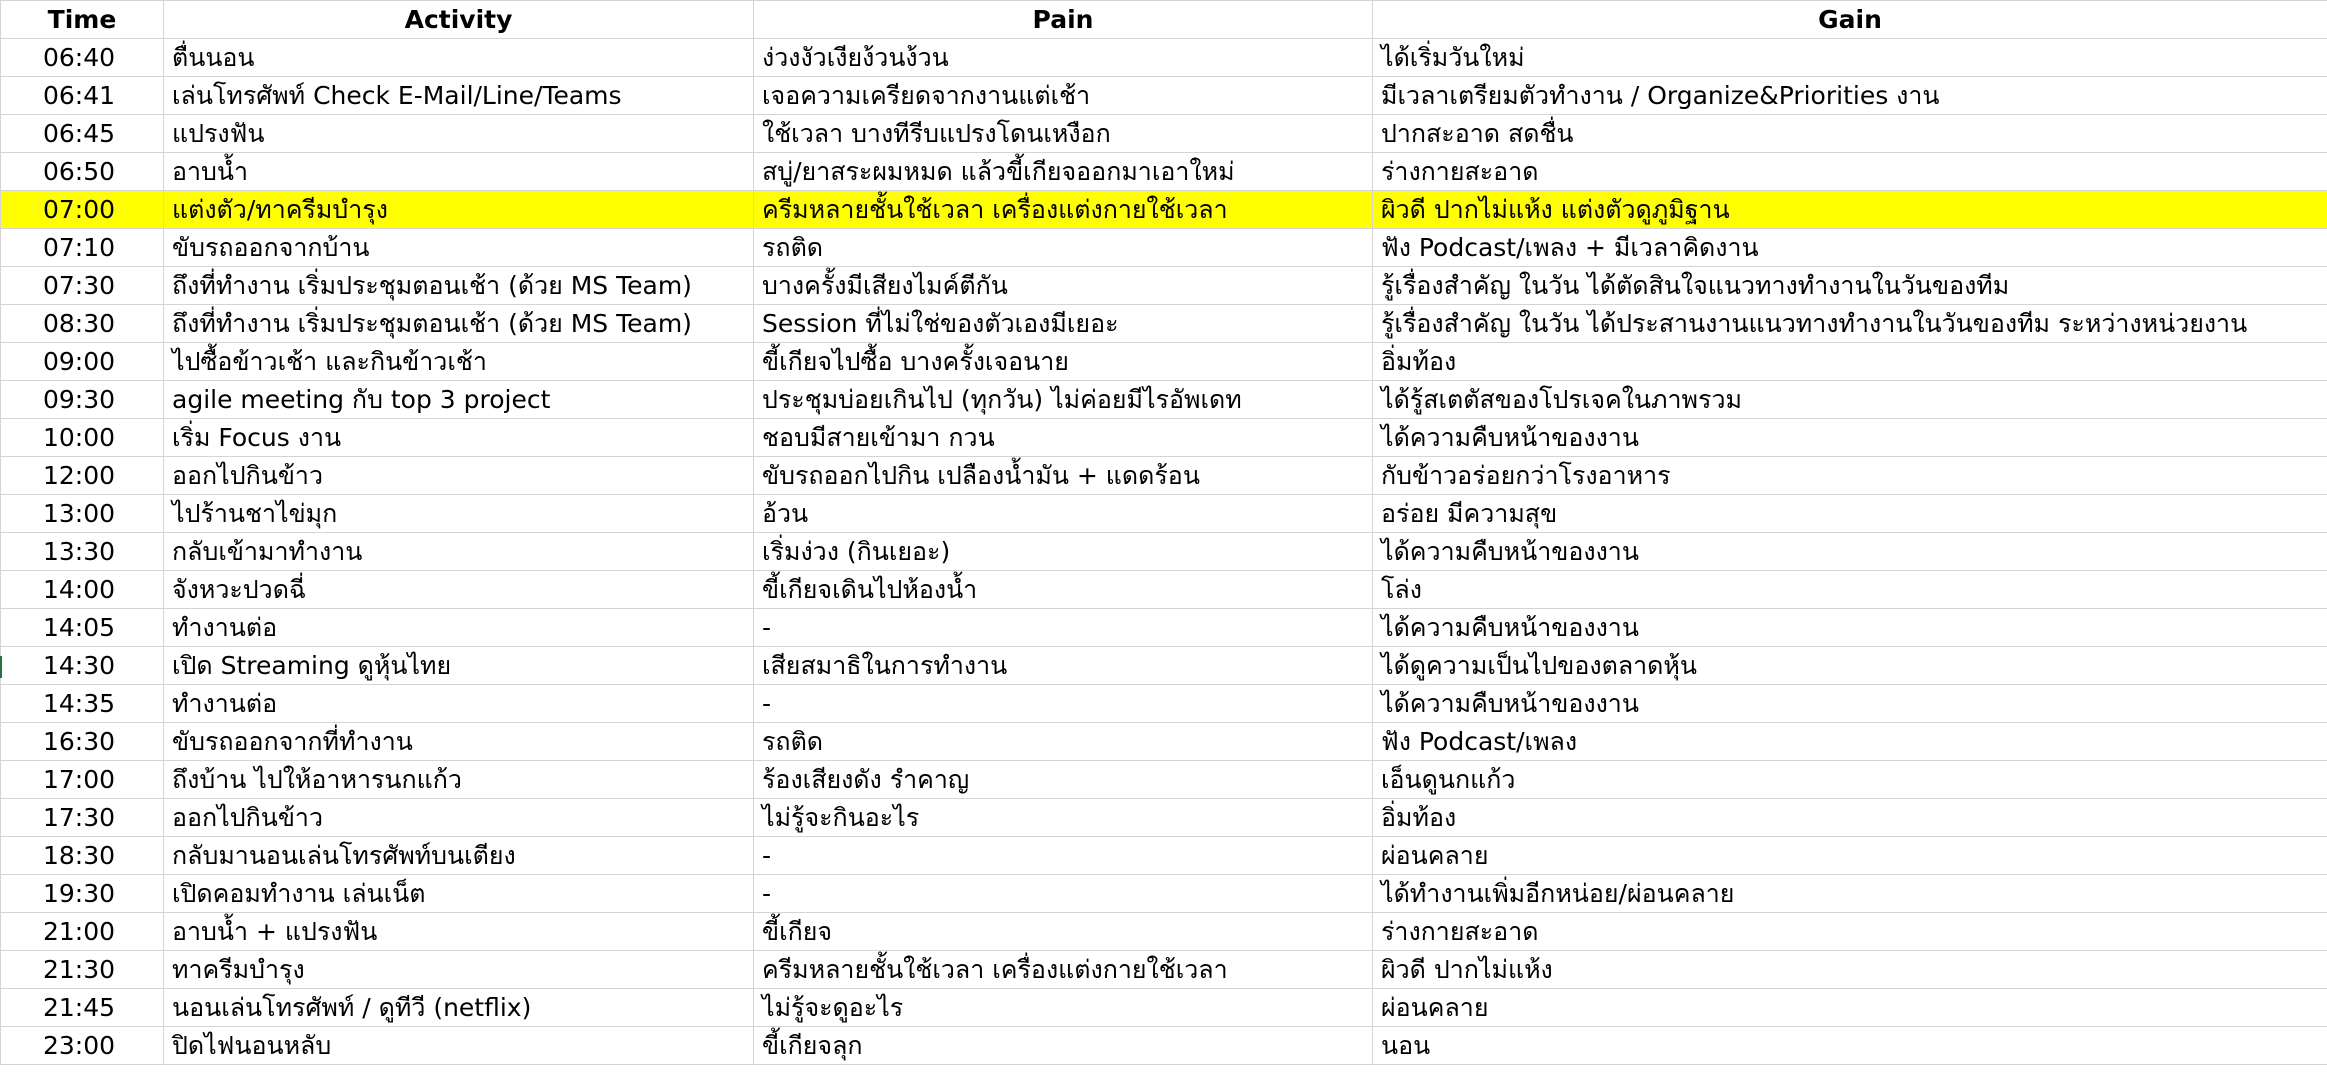 This screenshot has height=1073, width=2327. I want to click on cell-time: 16:30, so click(82, 741).